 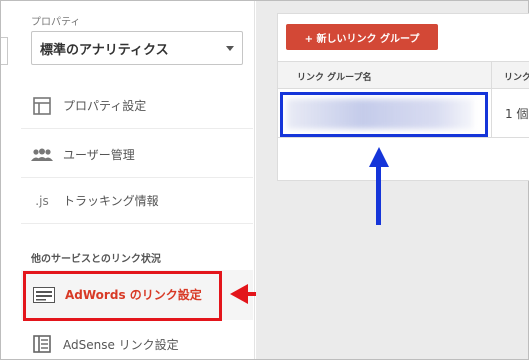 I want to click on sidebar-item-adsense-link: AdSense リンク設定, so click(x=137, y=340).